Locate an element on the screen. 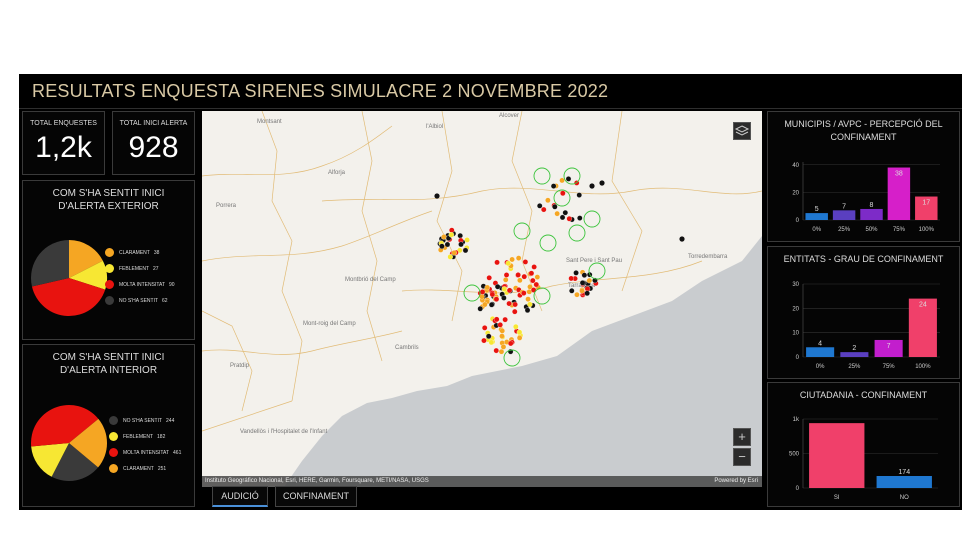 The height and width of the screenshot is (560, 980). zoom-in-button: + is located at coordinates (742, 437).